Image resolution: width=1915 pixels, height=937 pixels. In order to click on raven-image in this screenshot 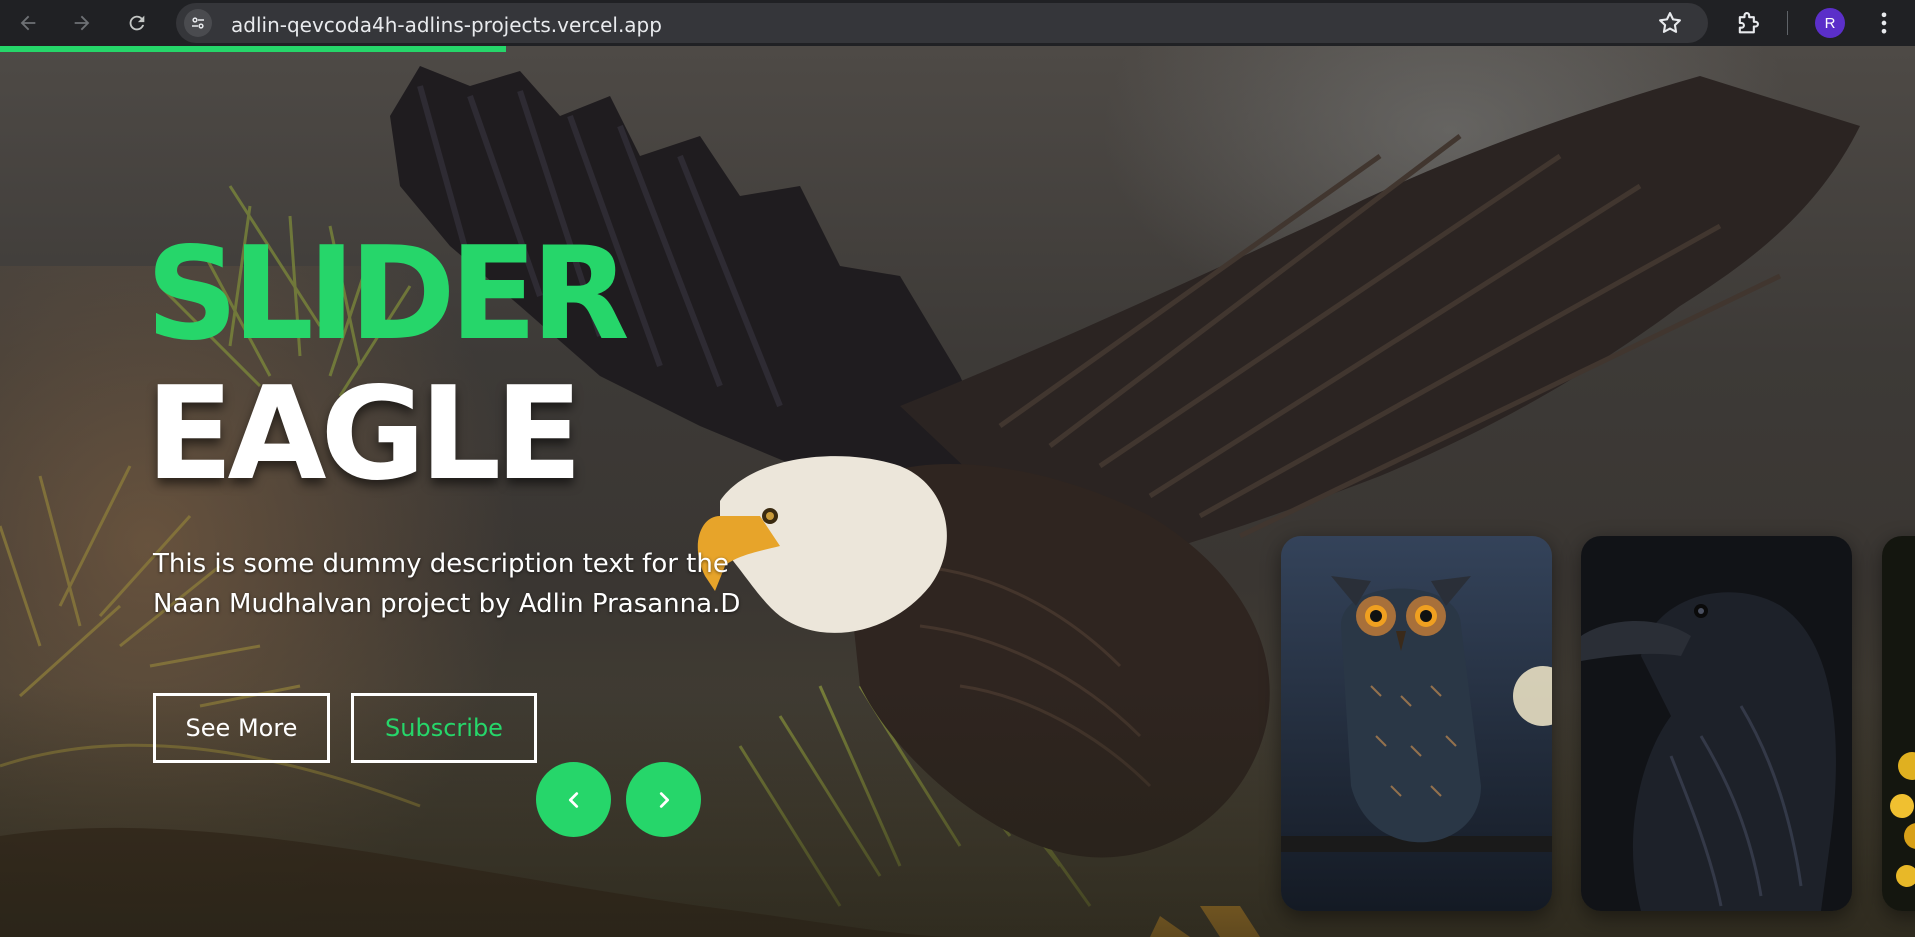, I will do `click(1716, 723)`.